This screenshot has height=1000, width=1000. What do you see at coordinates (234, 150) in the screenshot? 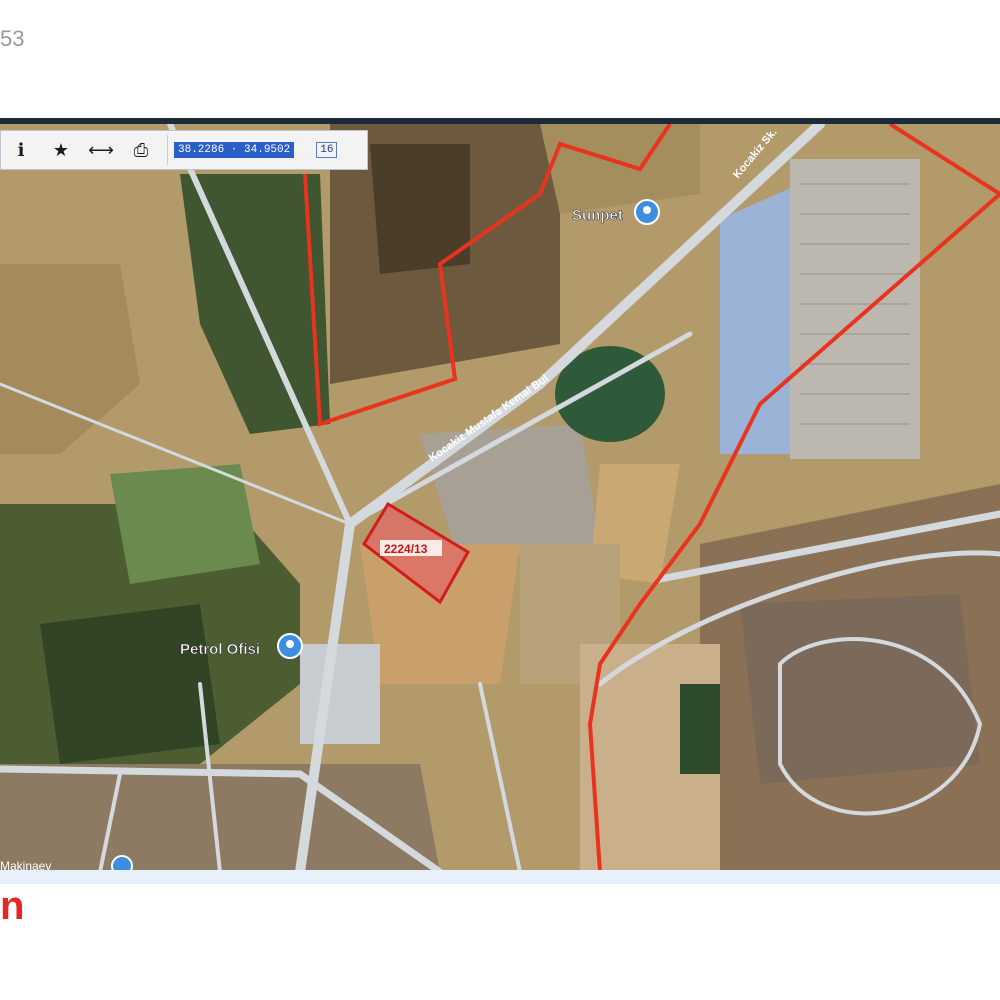
I see `coordinate-readout: 38.2286 · 34.9502` at bounding box center [234, 150].